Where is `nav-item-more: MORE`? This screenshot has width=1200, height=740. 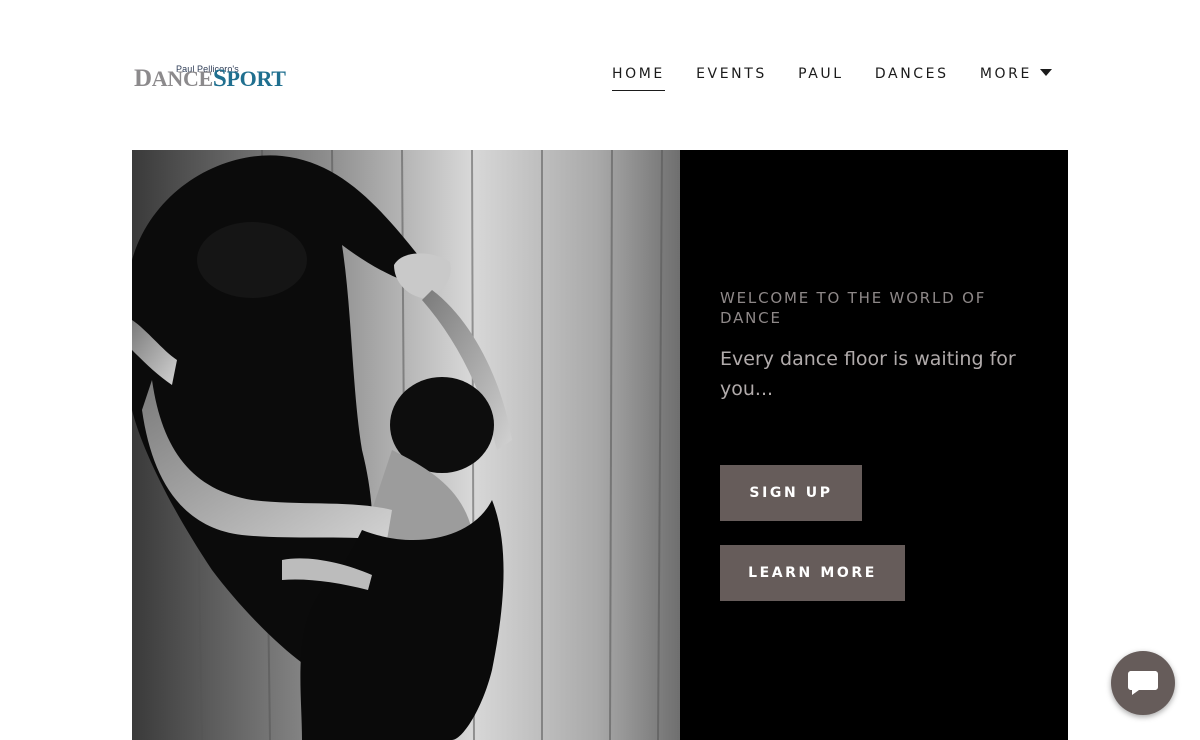 nav-item-more: MORE is located at coordinates (1016, 78).